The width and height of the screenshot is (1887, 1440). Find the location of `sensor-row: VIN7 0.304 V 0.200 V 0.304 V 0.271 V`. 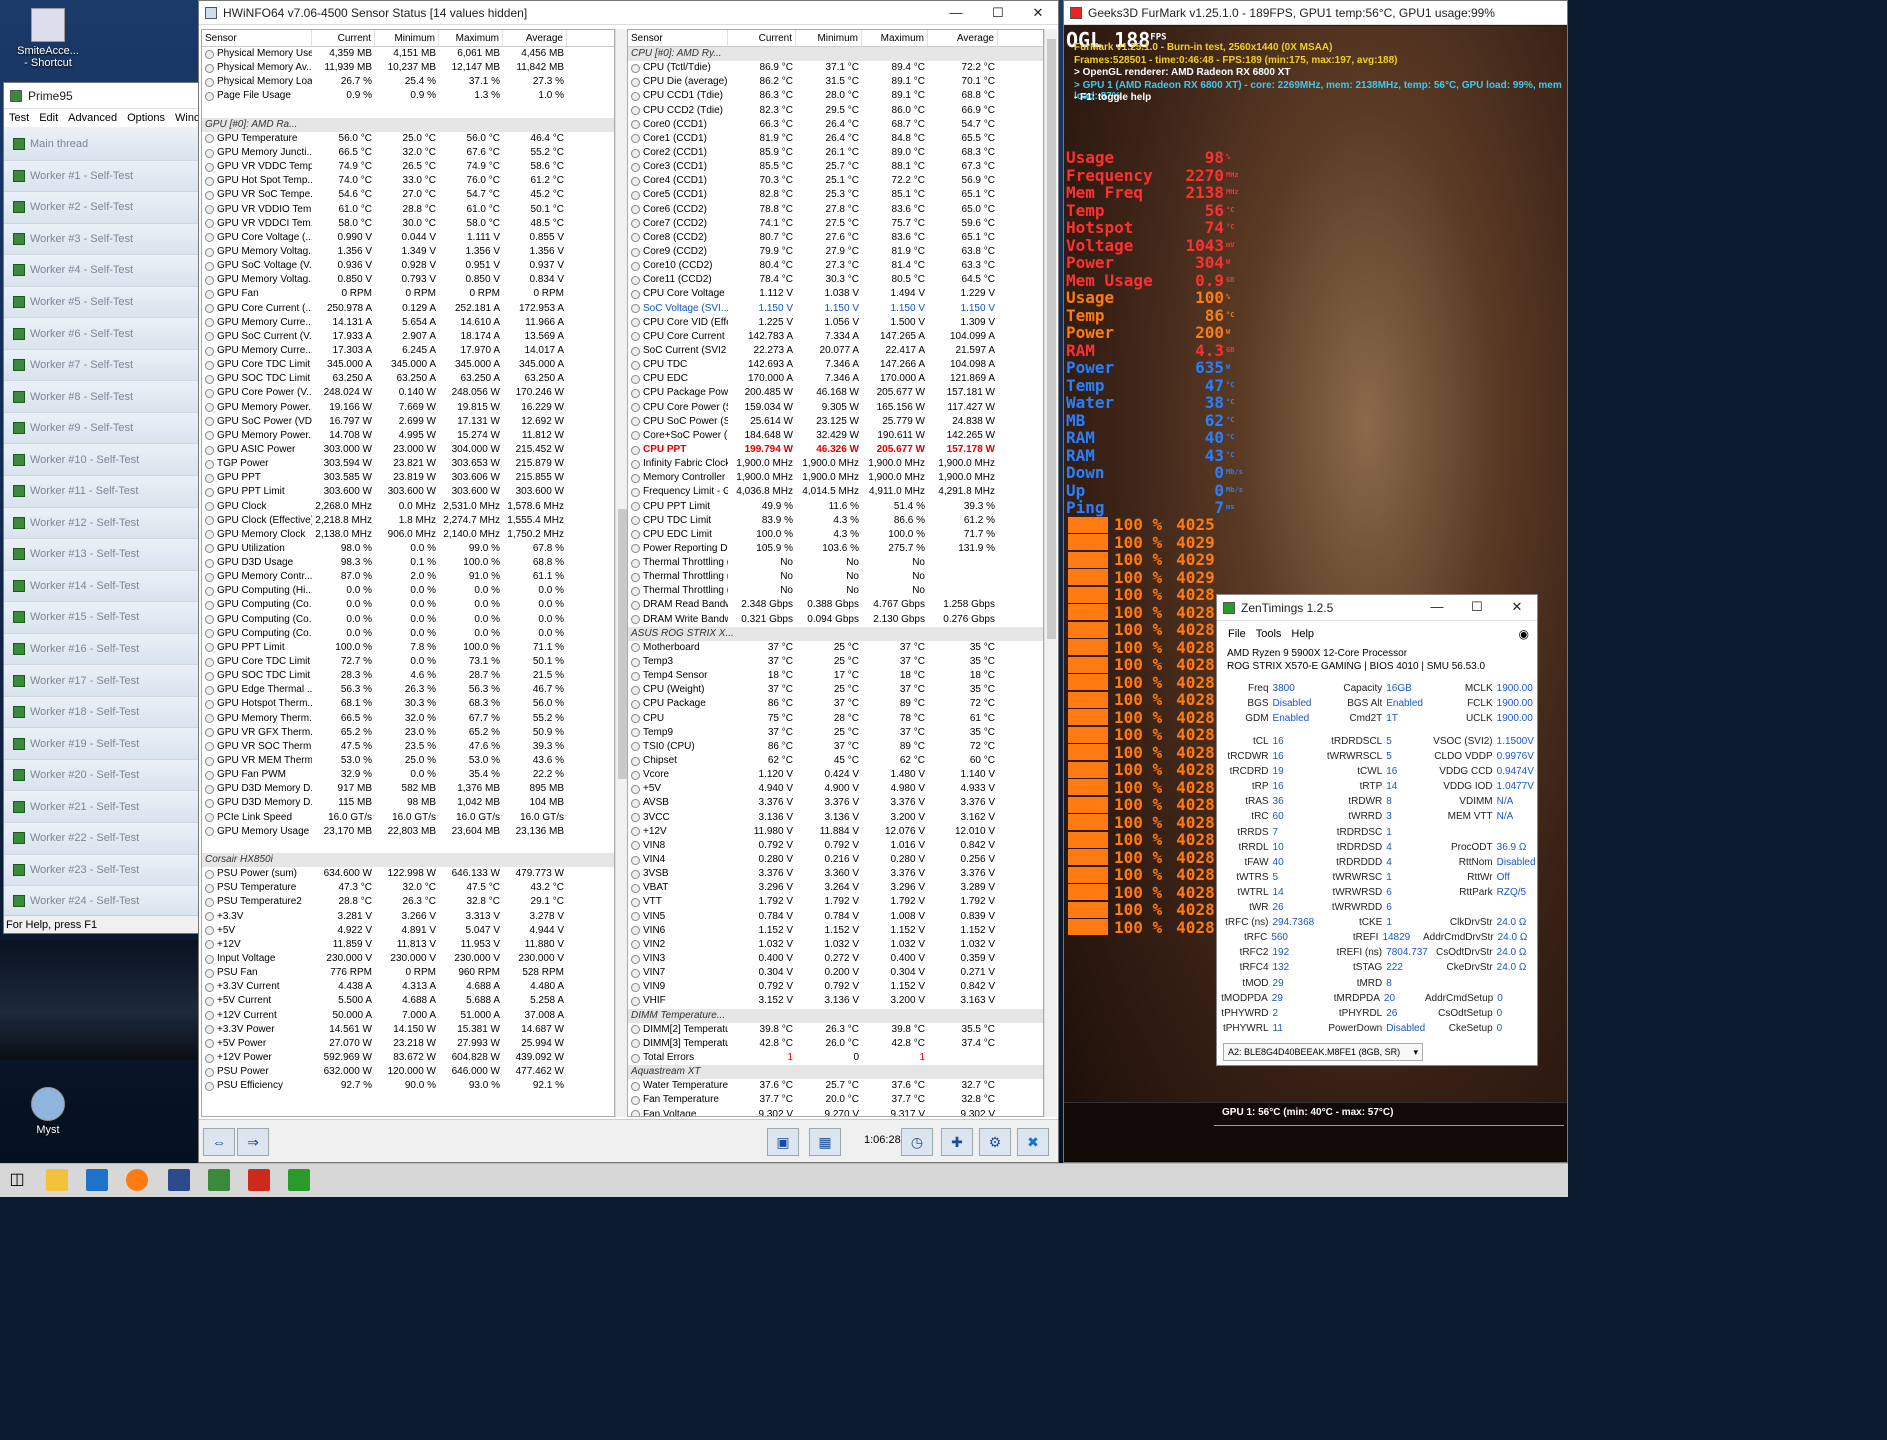

sensor-row: VIN7 0.304 V 0.200 V 0.304 V 0.271 V is located at coordinates (835, 973).